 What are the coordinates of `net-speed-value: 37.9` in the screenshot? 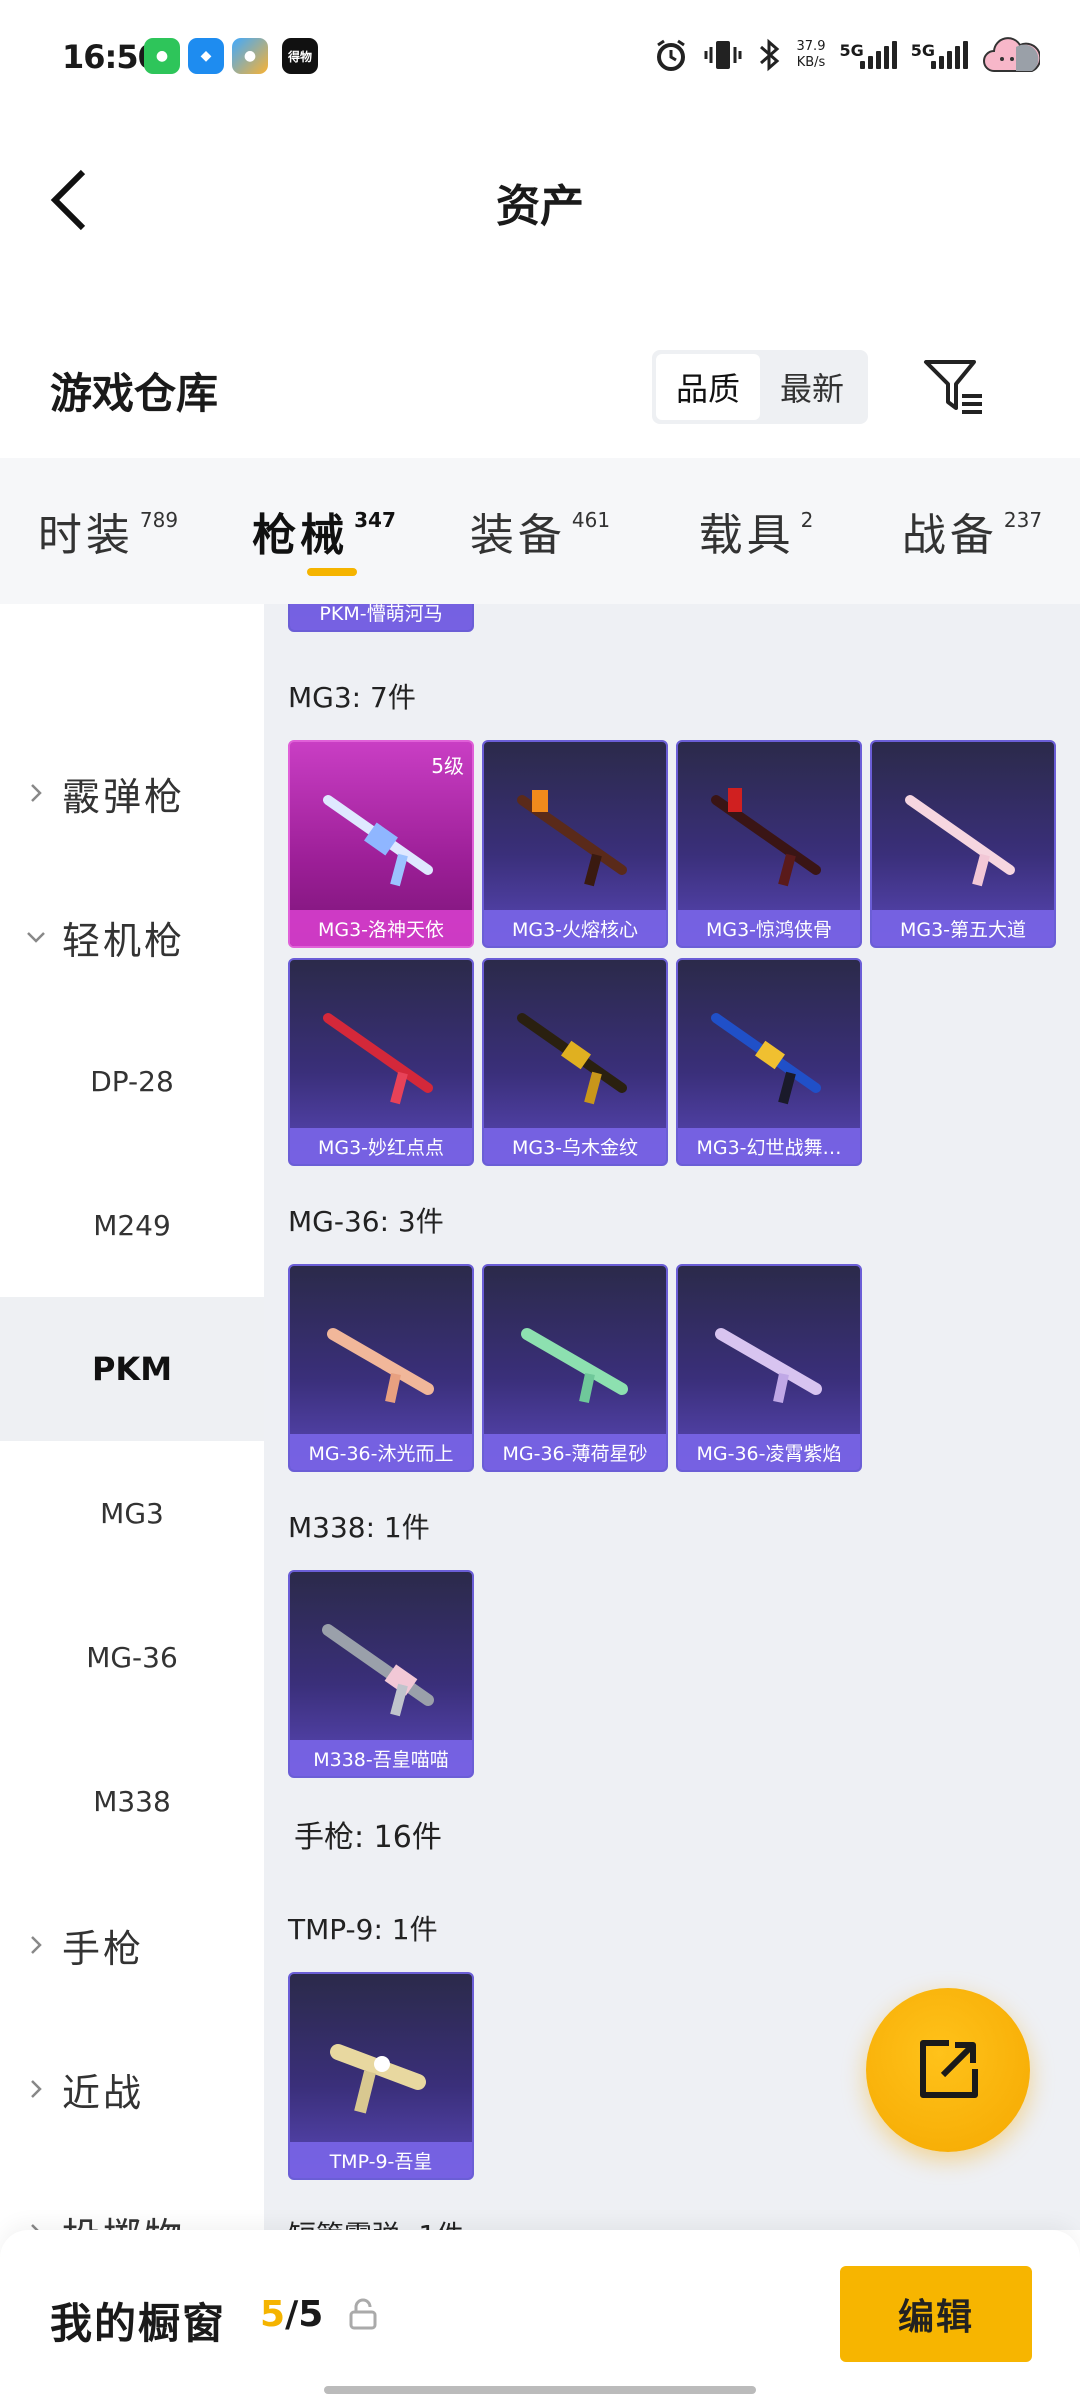 It's located at (811, 46).